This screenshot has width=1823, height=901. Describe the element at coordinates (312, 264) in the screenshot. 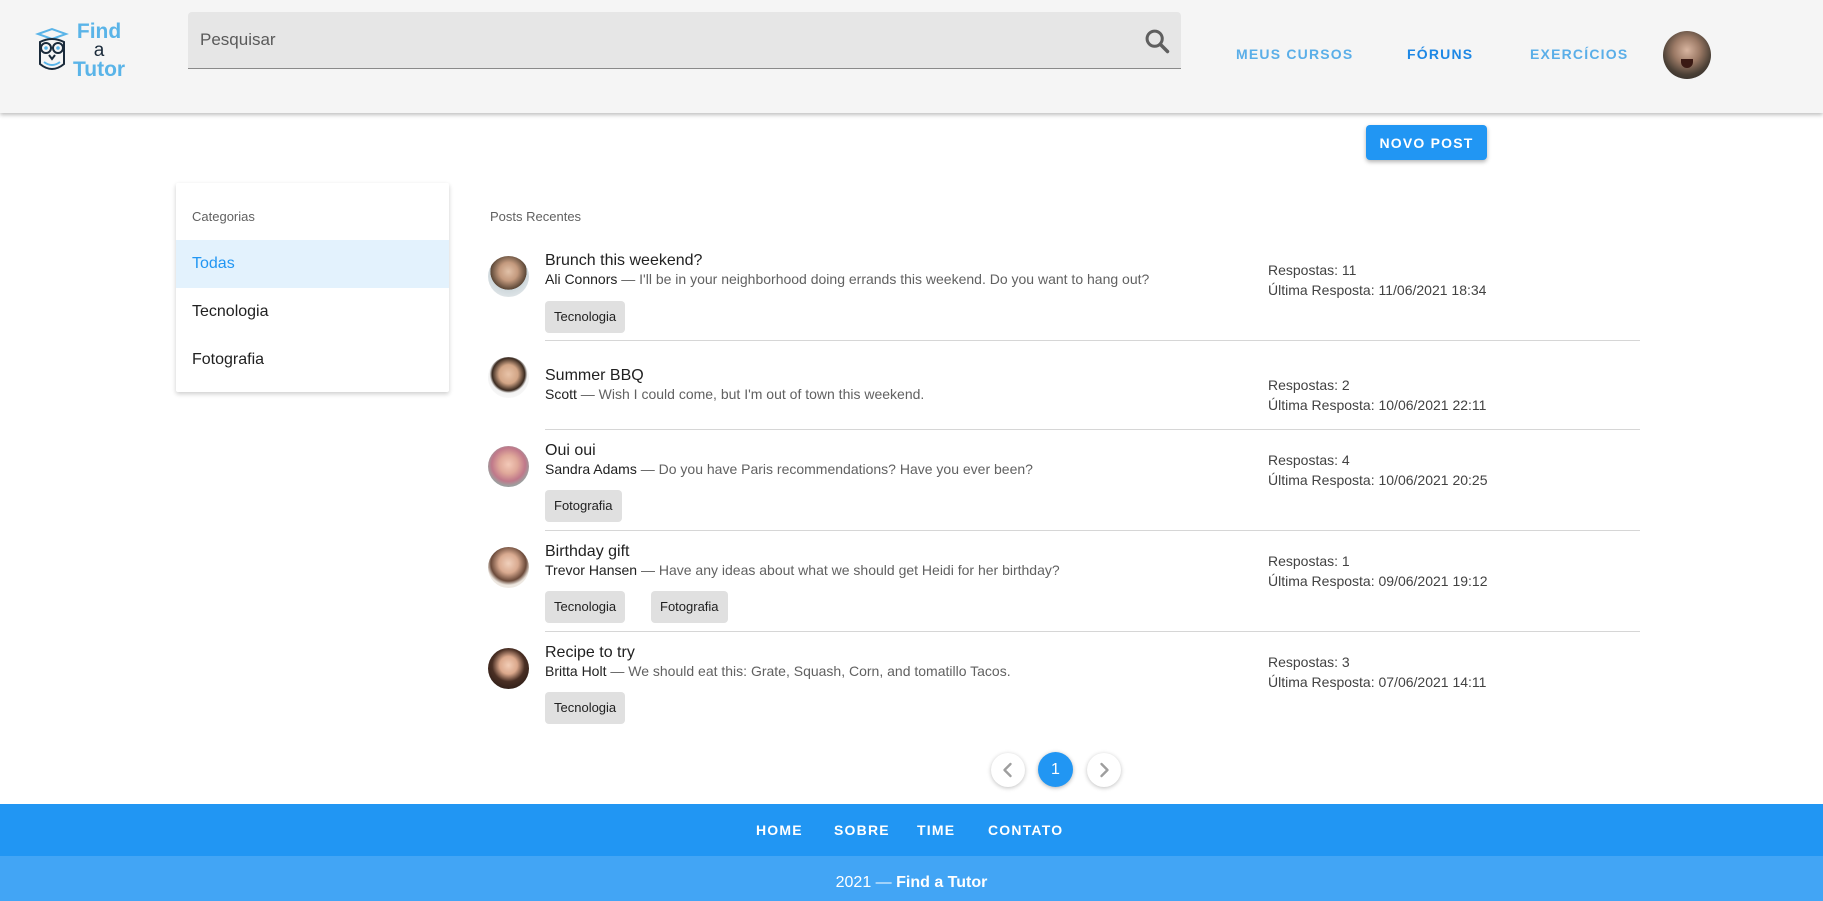

I see `category-item-todas: Todas` at that location.